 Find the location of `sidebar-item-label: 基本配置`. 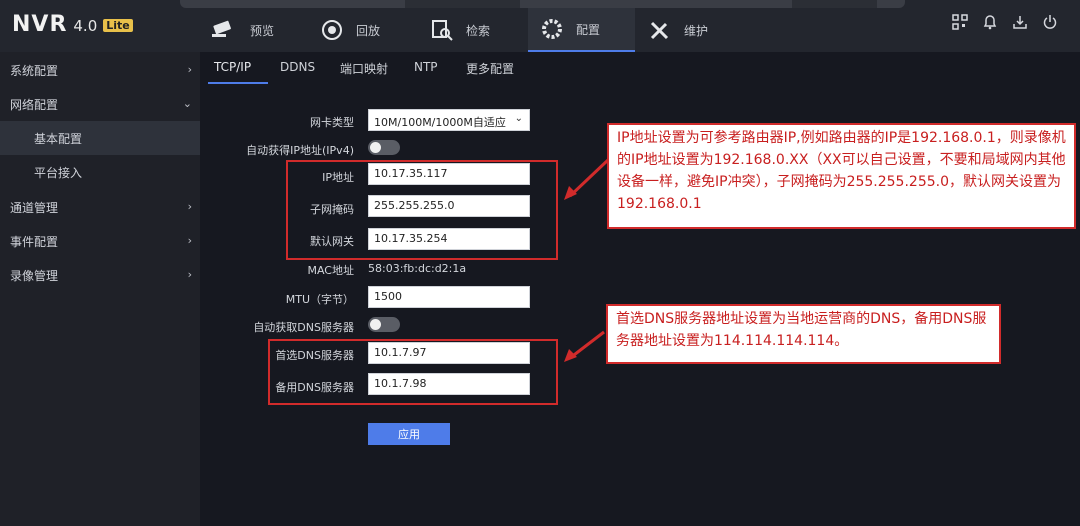

sidebar-item-label: 基本配置 is located at coordinates (58, 138).